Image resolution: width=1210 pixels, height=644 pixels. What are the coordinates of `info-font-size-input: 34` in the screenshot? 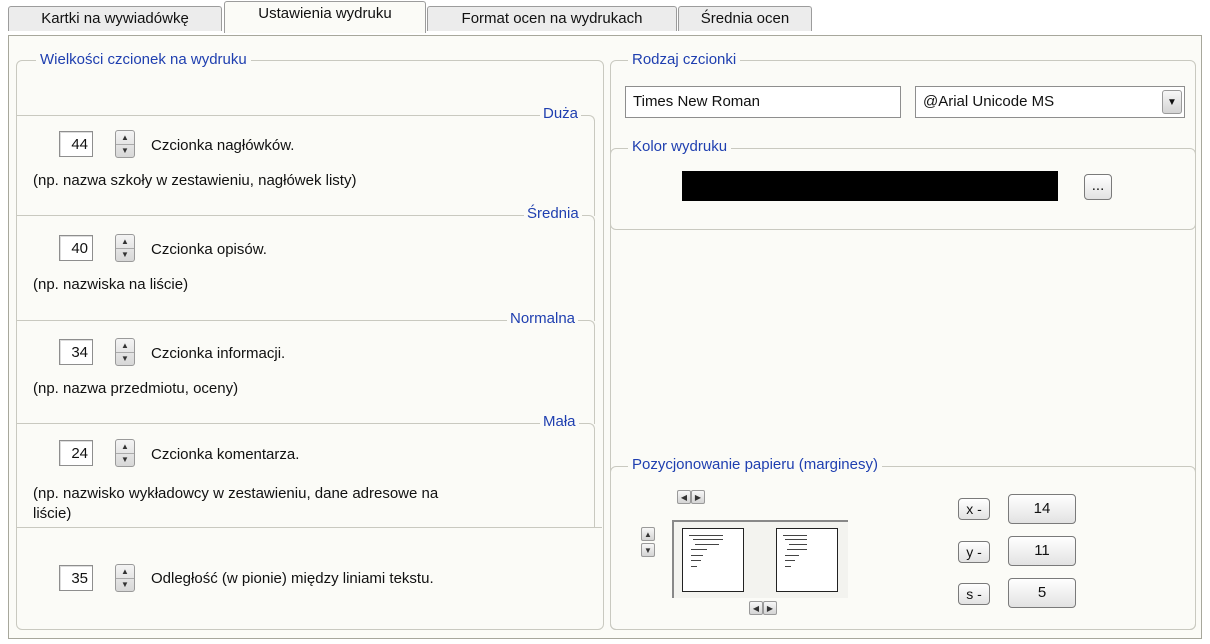 It's located at (76, 352).